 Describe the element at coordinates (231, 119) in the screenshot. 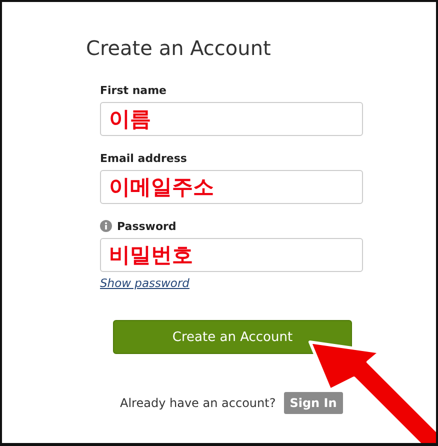

I see `input-field: 이름` at that location.